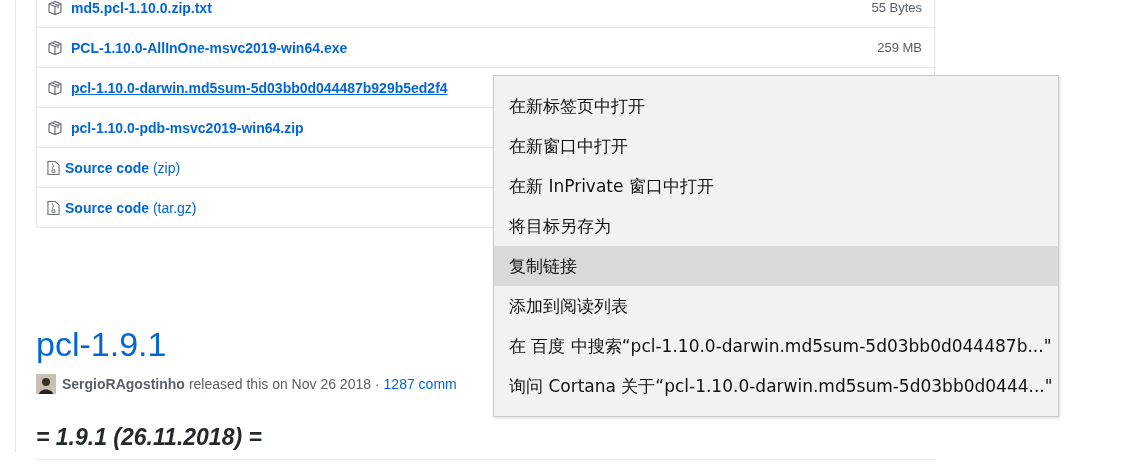 Image resolution: width=1124 pixels, height=464 pixels. I want to click on author-link: SergioRAgostinho, so click(123, 384).